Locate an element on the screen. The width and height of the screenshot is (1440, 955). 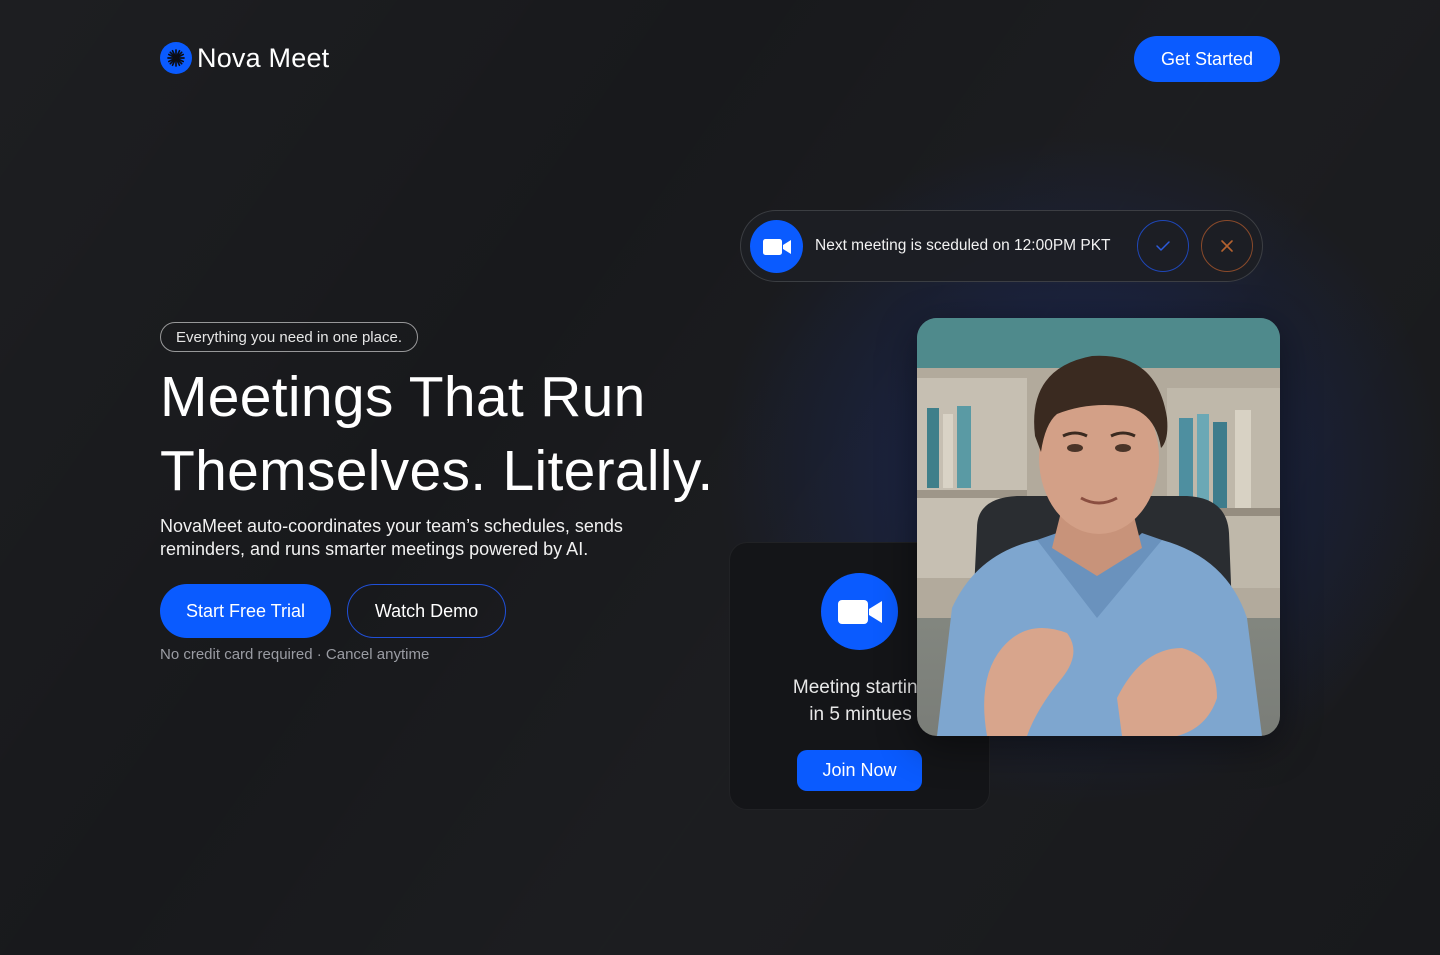
start-free-trial-button: Start Free Trial is located at coordinates (245, 611).